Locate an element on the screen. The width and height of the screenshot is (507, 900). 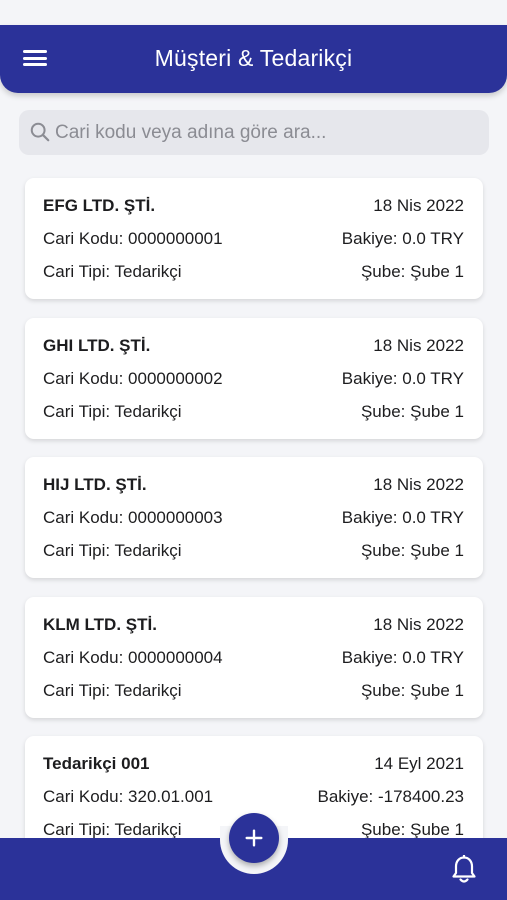
cari-name: HIJ LTD. ŞTİ. is located at coordinates (95, 484).